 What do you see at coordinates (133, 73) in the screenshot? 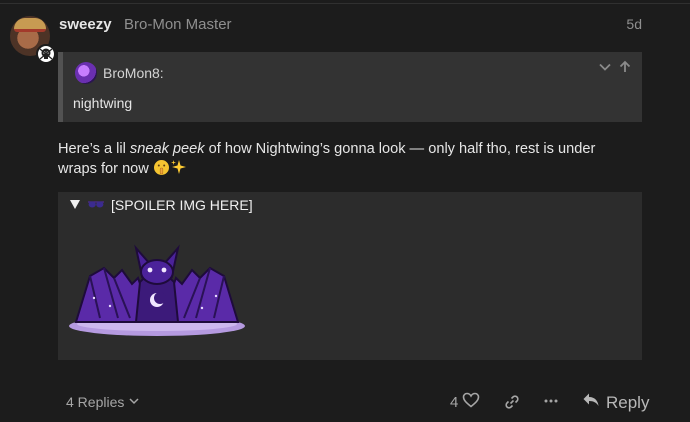
I see `quote-author: BroMon8:` at bounding box center [133, 73].